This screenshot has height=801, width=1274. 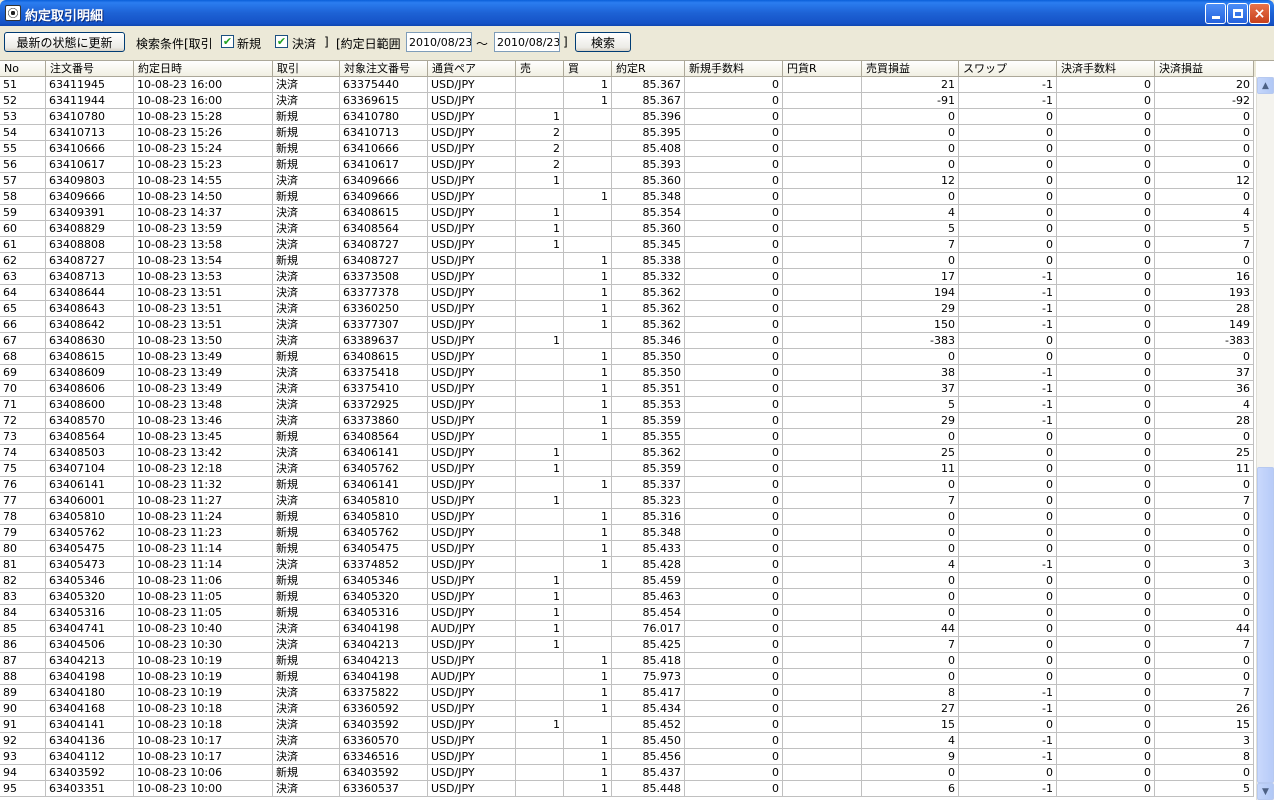 I want to click on column-header-close-pnl: 決済損益, so click(x=1204, y=69).